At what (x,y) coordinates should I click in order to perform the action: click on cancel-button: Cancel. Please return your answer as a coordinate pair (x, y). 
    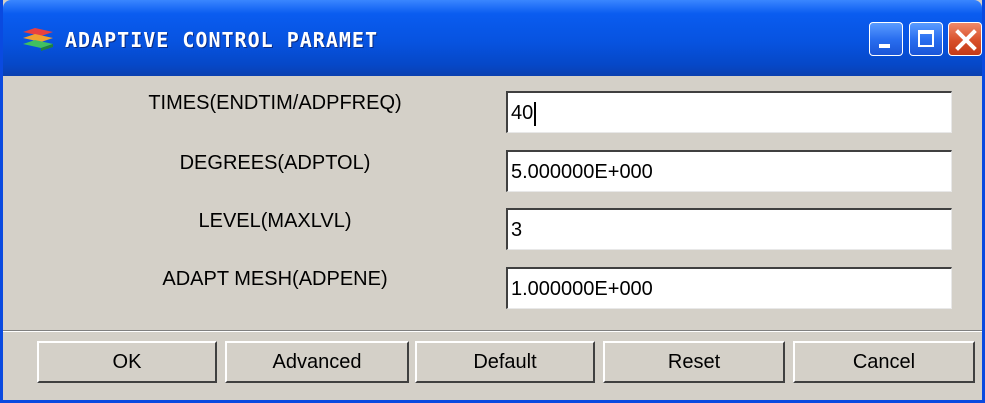
    Looking at the image, I should click on (884, 362).